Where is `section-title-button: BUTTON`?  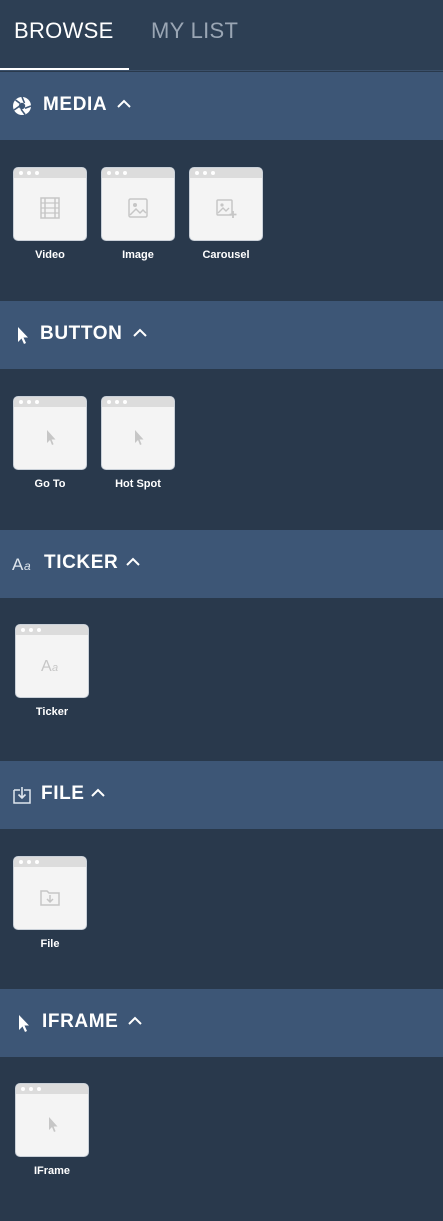
section-title-button: BUTTON is located at coordinates (81, 333).